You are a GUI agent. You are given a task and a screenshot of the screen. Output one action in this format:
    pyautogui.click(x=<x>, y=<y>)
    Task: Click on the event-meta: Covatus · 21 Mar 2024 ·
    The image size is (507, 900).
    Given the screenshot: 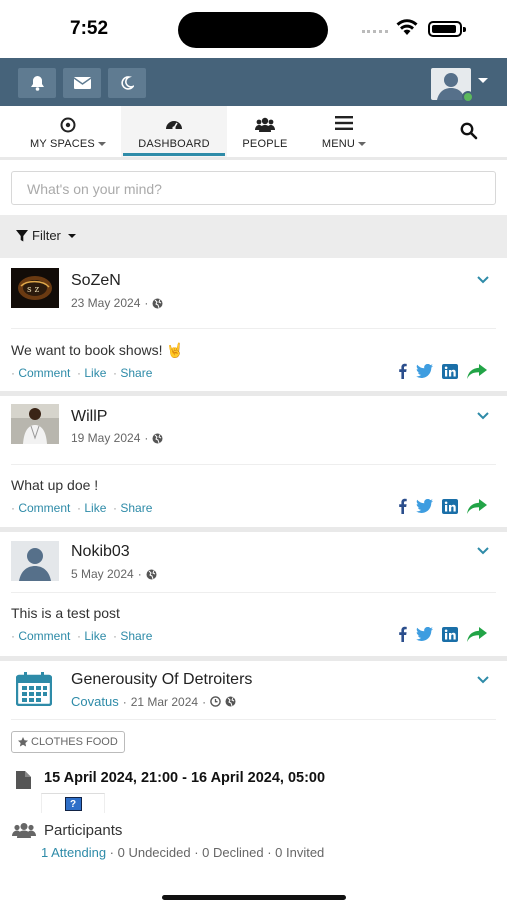 What is the action you would take?
    pyautogui.click(x=153, y=701)
    